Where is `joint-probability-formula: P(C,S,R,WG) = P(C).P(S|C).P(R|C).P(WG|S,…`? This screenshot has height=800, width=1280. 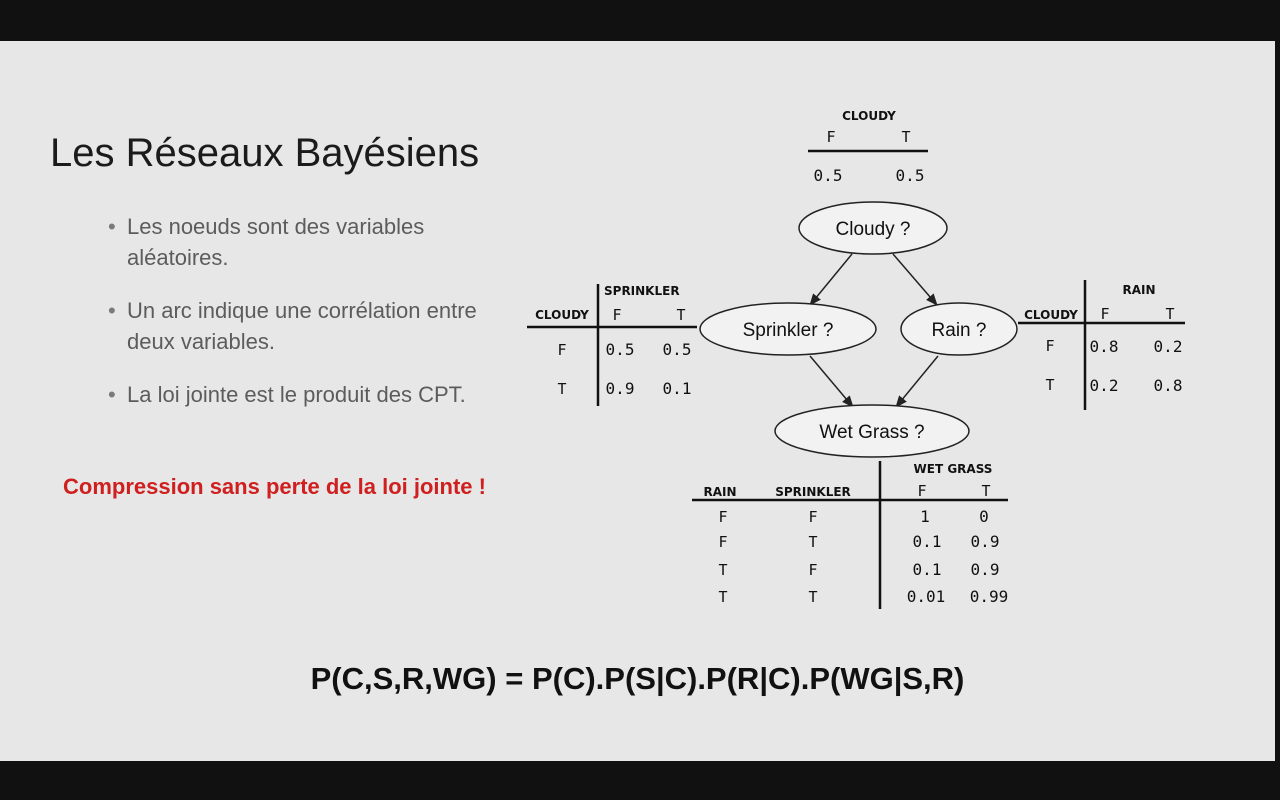
joint-probability-formula: P(C,S,R,WG) = P(C).P(S|C).P(R|C).P(WG|S,… is located at coordinates (637, 678).